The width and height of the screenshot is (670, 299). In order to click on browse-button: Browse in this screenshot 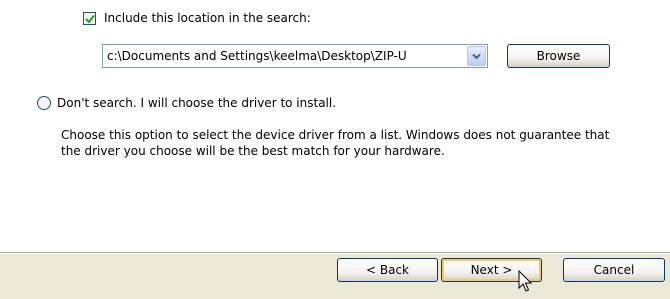, I will do `click(558, 56)`.